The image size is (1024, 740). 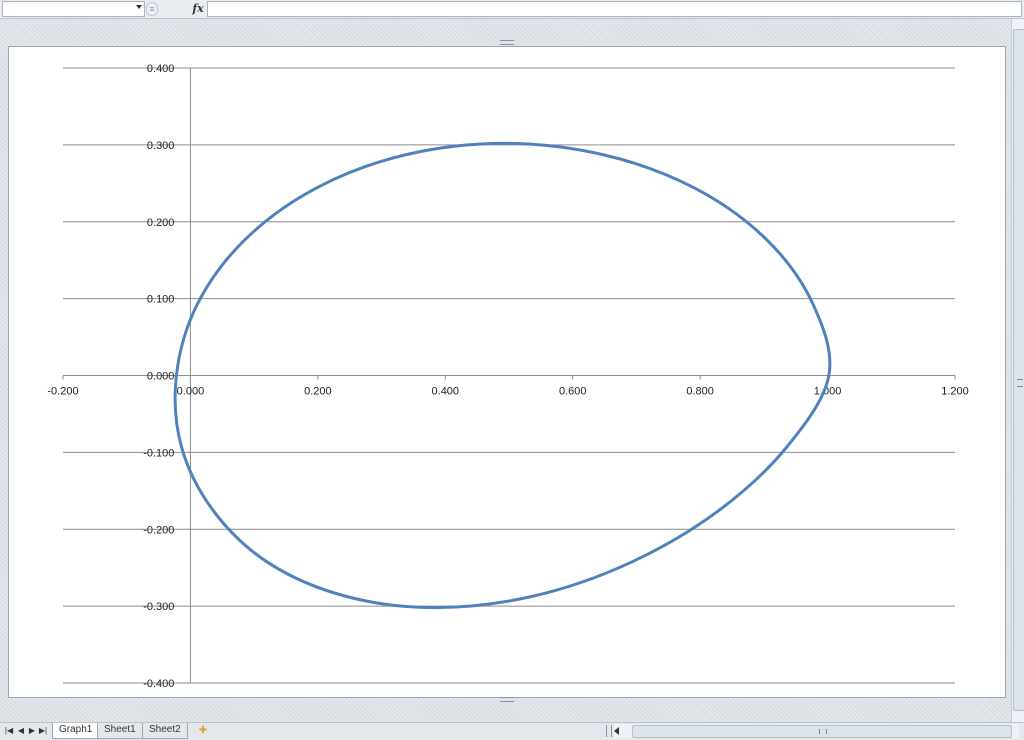 I want to click on insert-sheet-icon: ✚, so click(x=203, y=730).